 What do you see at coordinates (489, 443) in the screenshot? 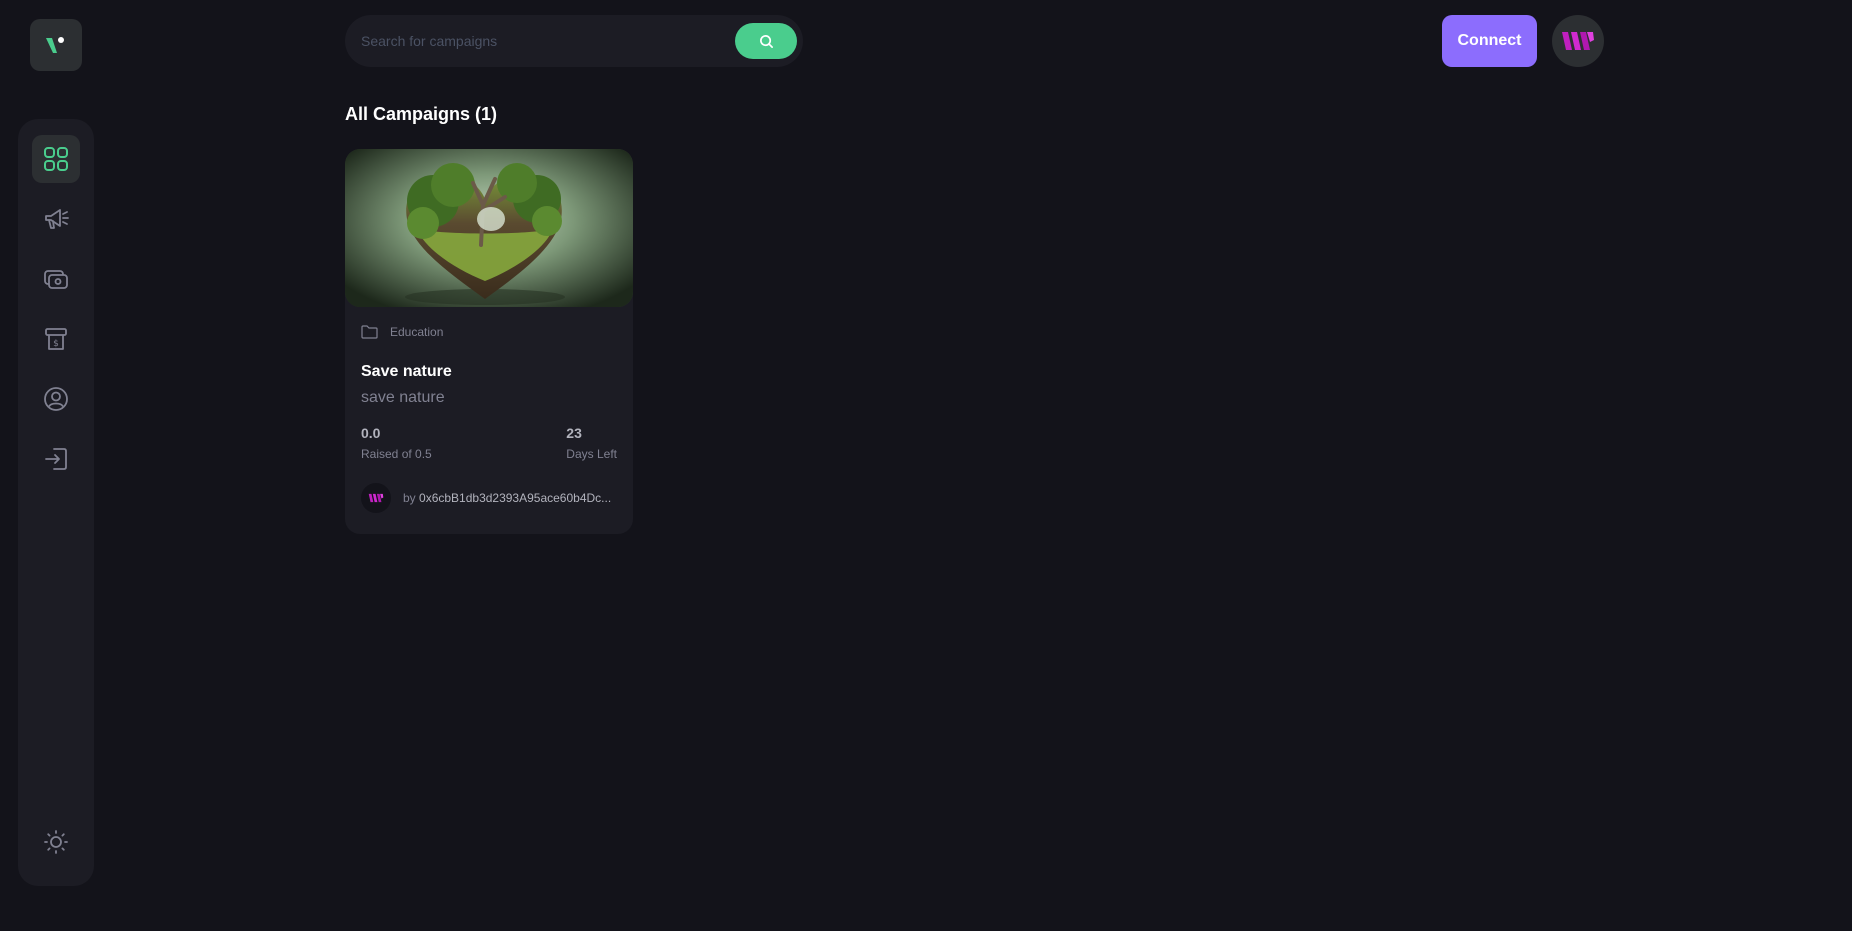
I see `campaign-stats: 0.0 Raised of 0.5 23 Days Left` at bounding box center [489, 443].